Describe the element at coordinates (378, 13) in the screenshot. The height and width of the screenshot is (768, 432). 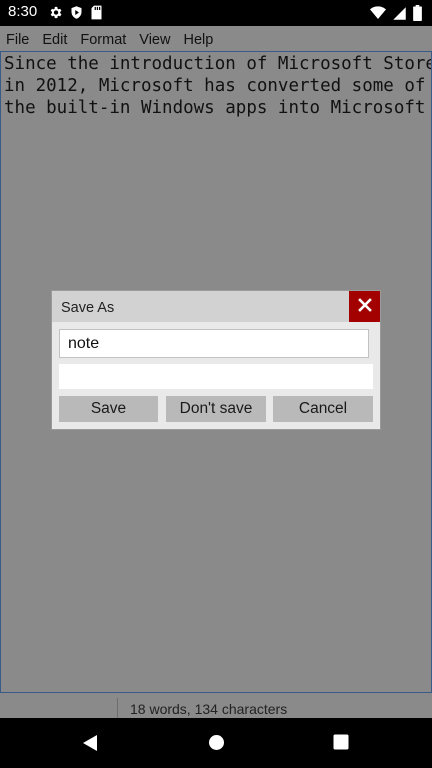
I see `wifi-icon` at that location.